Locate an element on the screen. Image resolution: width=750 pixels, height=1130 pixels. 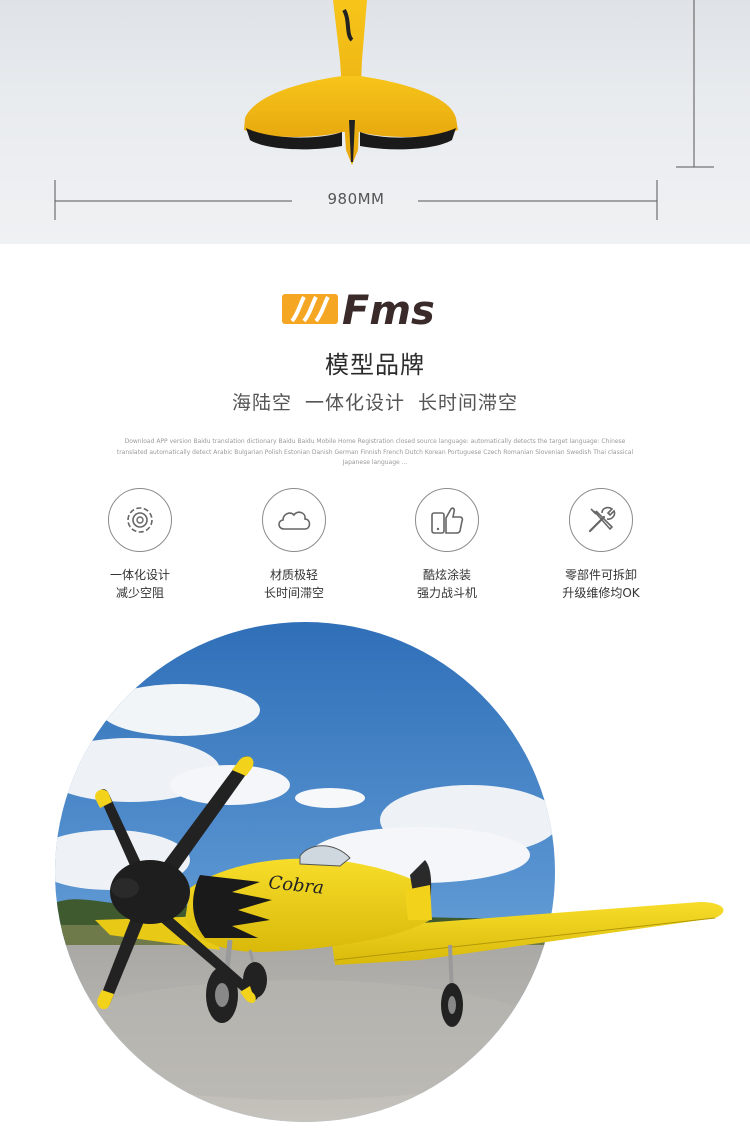
feature-line1: 零部件可拆卸 is located at coordinates (600, 575).